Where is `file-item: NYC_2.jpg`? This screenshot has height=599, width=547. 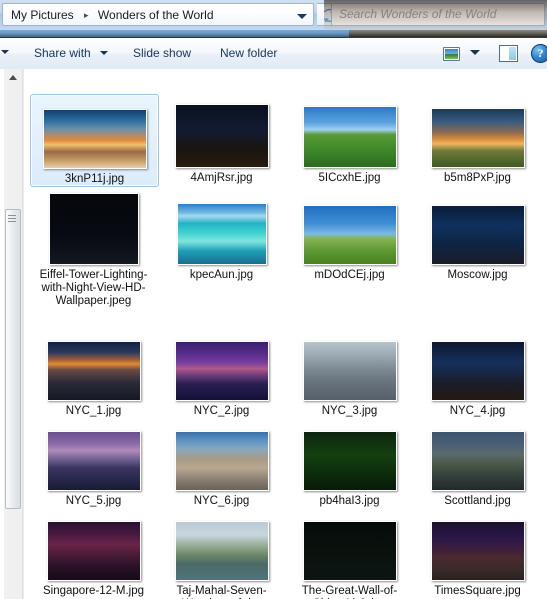
file-item: NYC_2.jpg is located at coordinates (221, 372).